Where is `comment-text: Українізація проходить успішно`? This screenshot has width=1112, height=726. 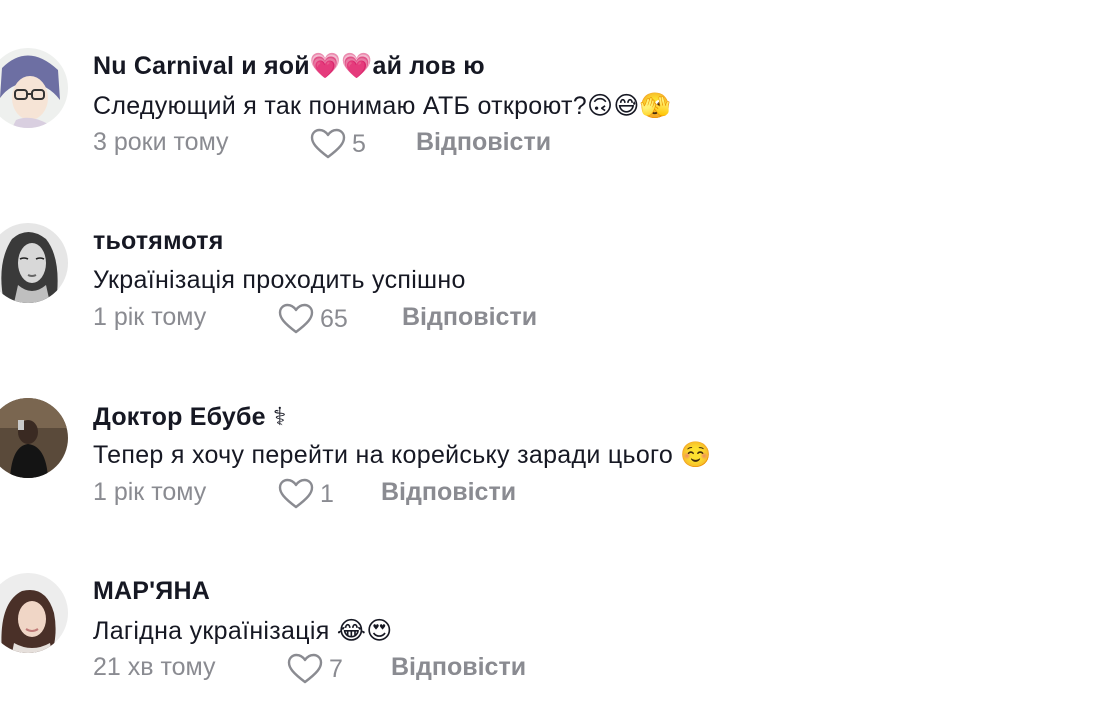 comment-text: Українізація проходить успішно is located at coordinates (279, 280).